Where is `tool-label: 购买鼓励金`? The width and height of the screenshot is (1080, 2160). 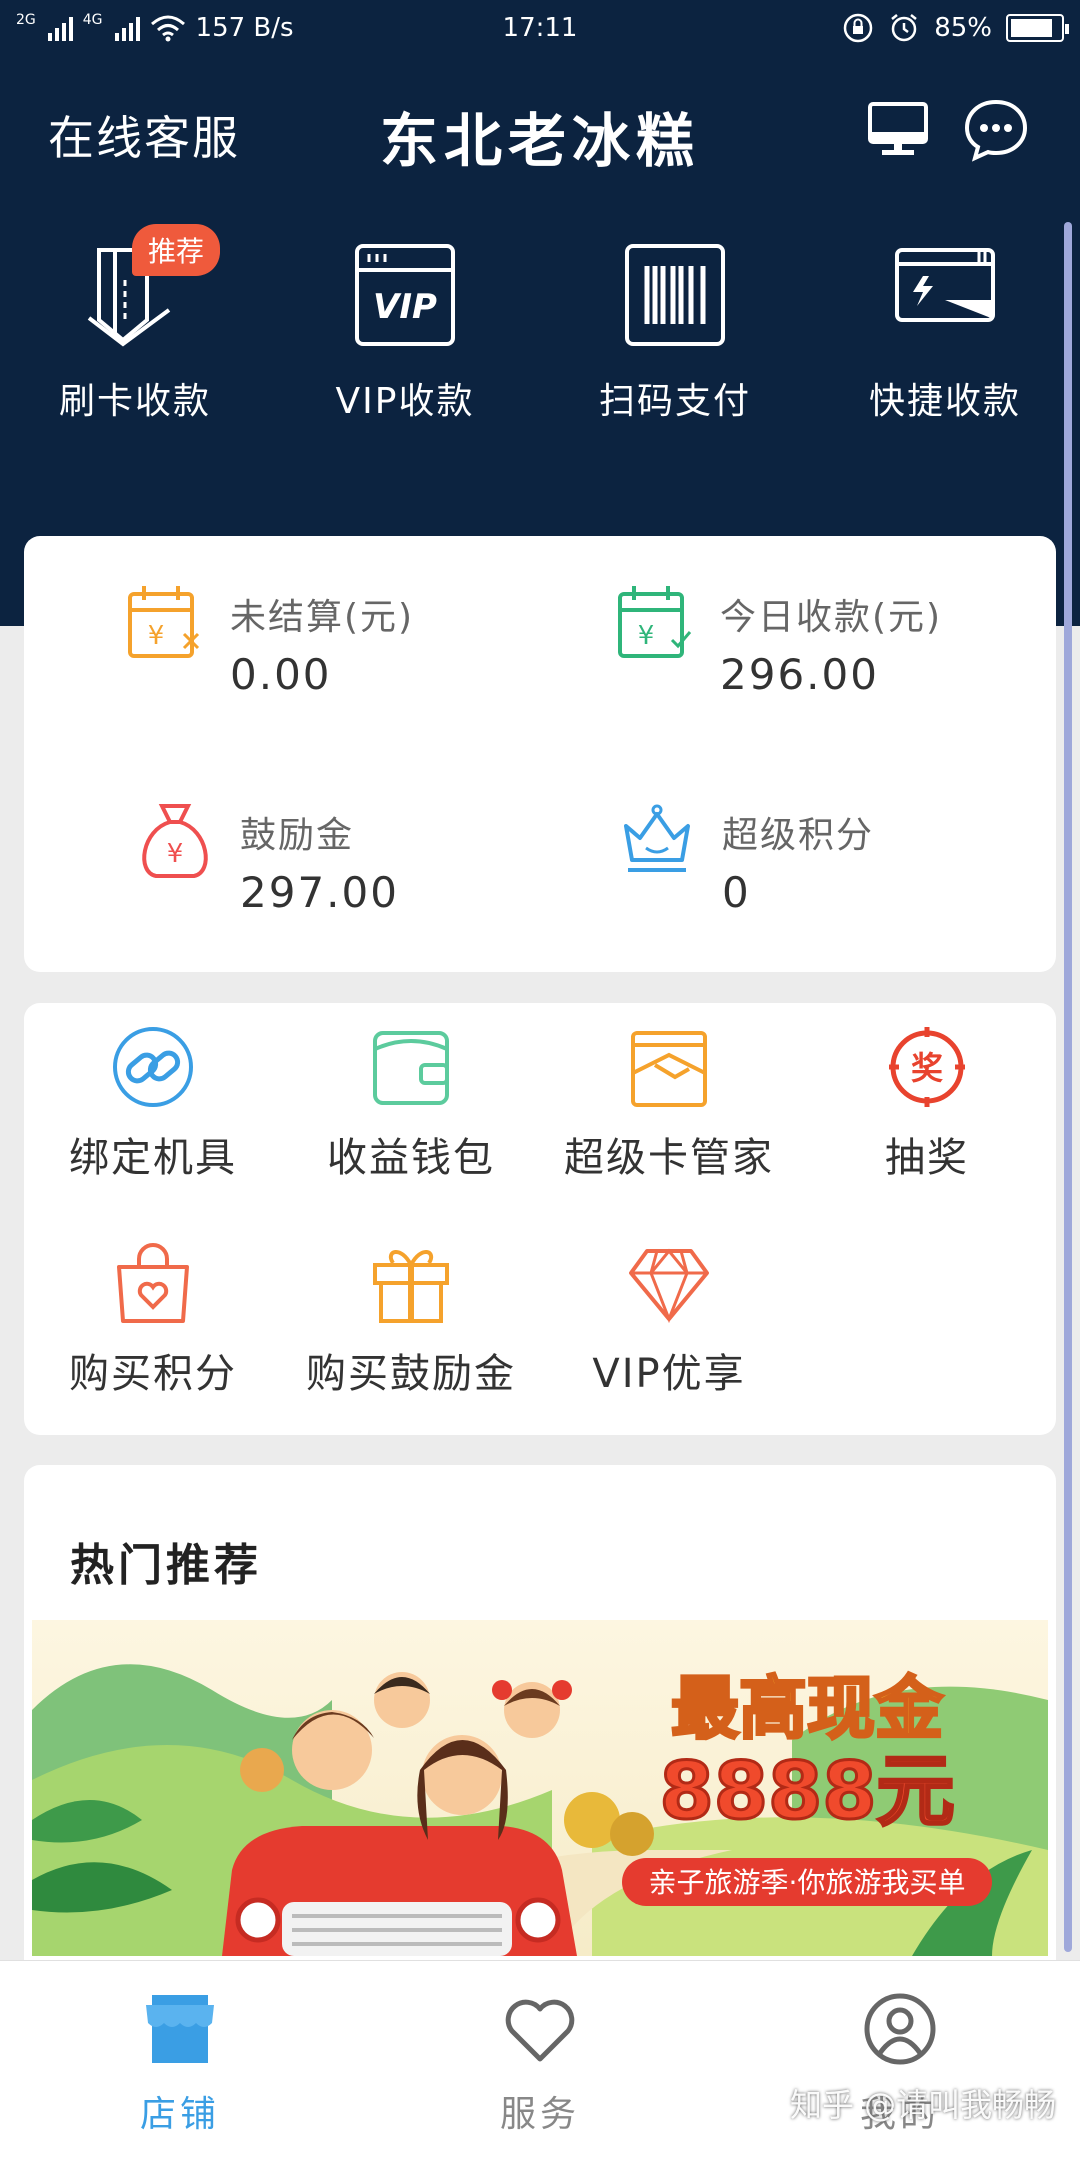
tool-label: 购买鼓励金 is located at coordinates (411, 1374).